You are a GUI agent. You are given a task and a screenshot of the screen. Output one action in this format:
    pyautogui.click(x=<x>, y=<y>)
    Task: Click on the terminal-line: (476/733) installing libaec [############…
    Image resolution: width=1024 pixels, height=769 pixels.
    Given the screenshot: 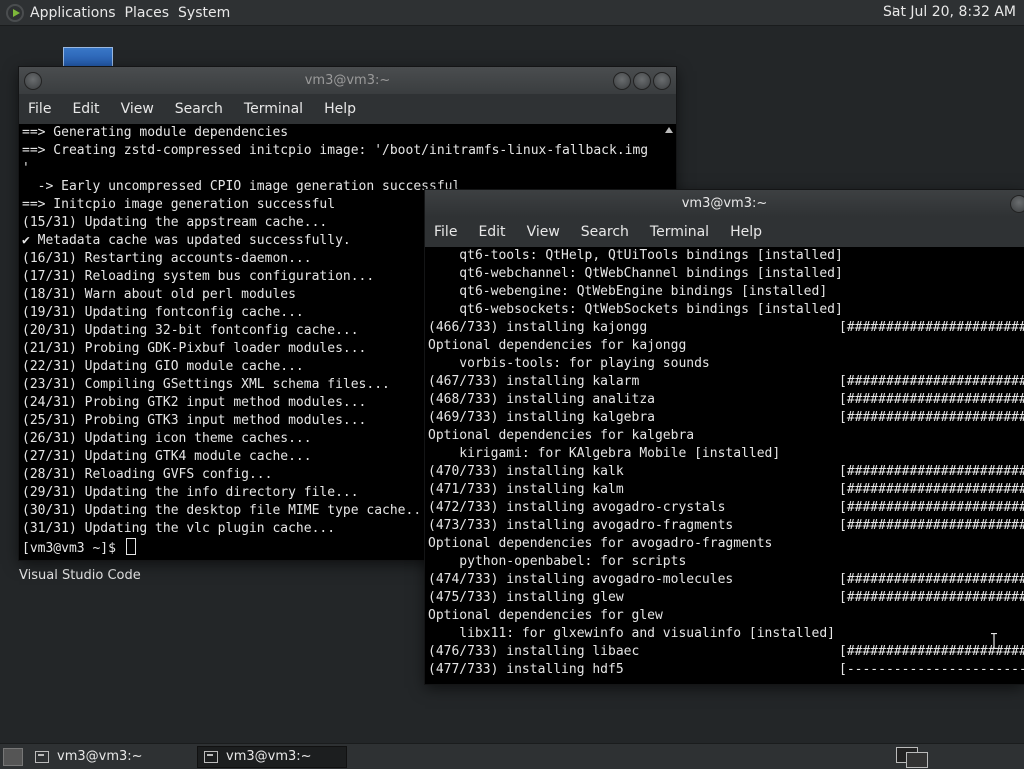 What is the action you would take?
    pyautogui.click(x=726, y=652)
    